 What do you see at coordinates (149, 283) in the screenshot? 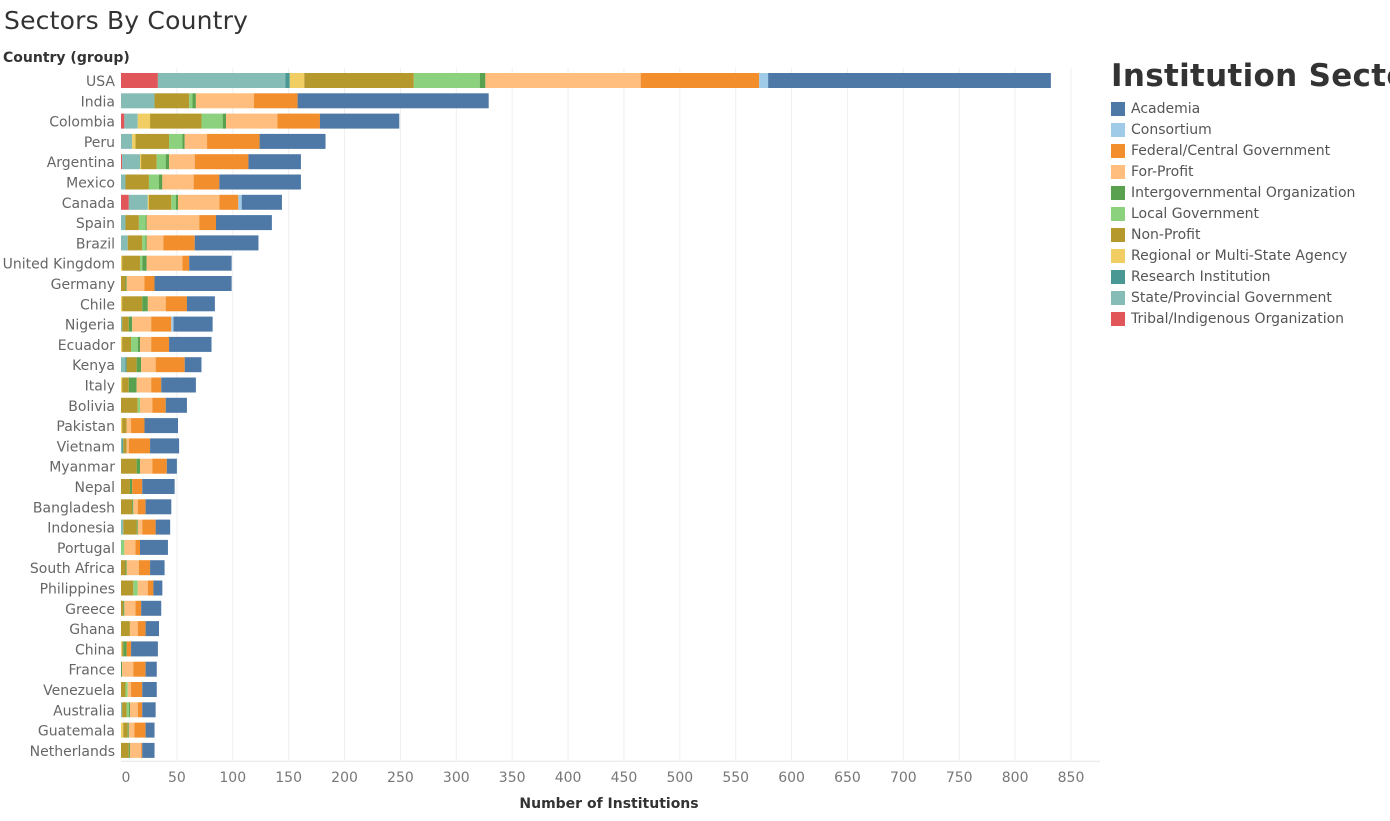
I see `bar-segment: Germany — Federal/Central Government: 9` at bounding box center [149, 283].